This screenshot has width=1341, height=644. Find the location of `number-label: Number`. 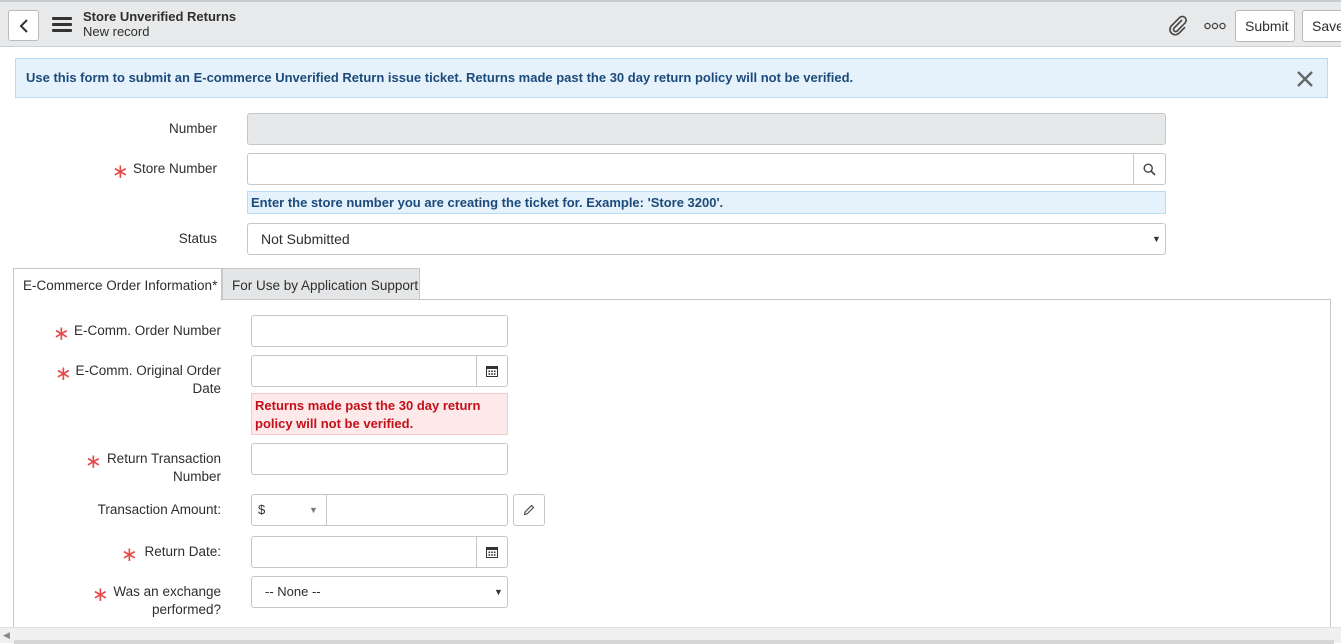

number-label: Number is located at coordinates (192, 128).